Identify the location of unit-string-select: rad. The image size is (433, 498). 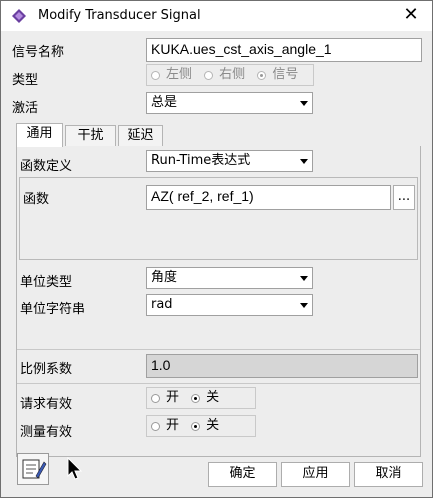
(229, 305).